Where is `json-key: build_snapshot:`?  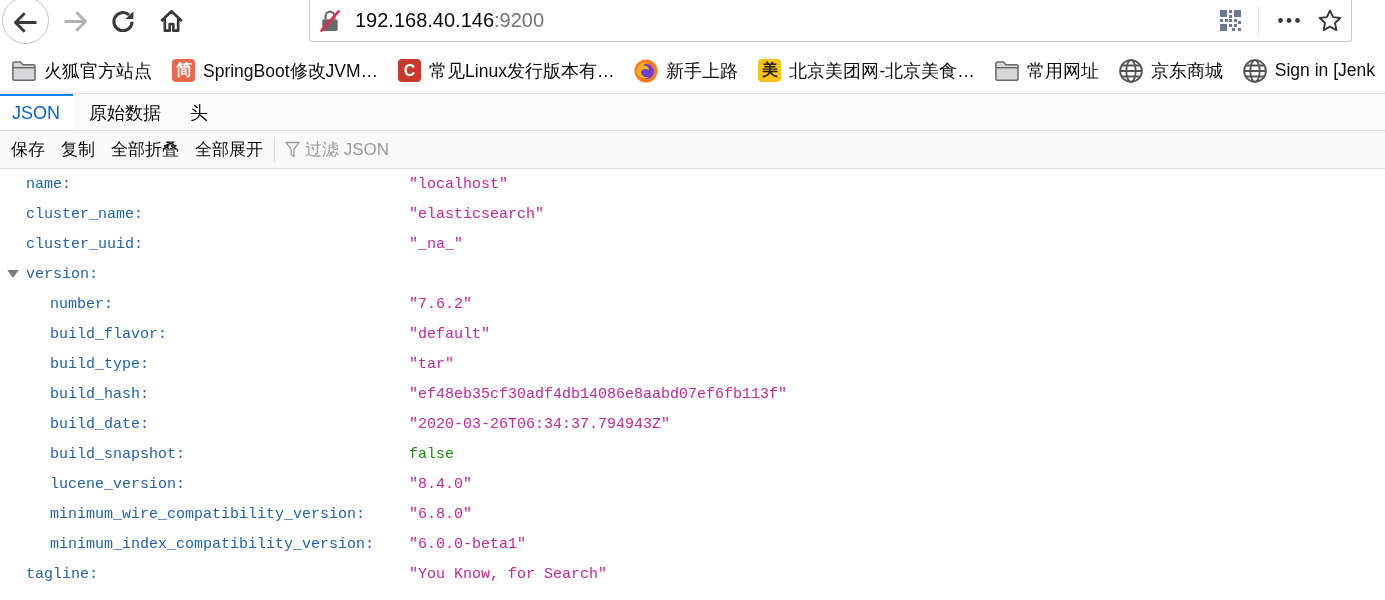 json-key: build_snapshot: is located at coordinates (118, 454).